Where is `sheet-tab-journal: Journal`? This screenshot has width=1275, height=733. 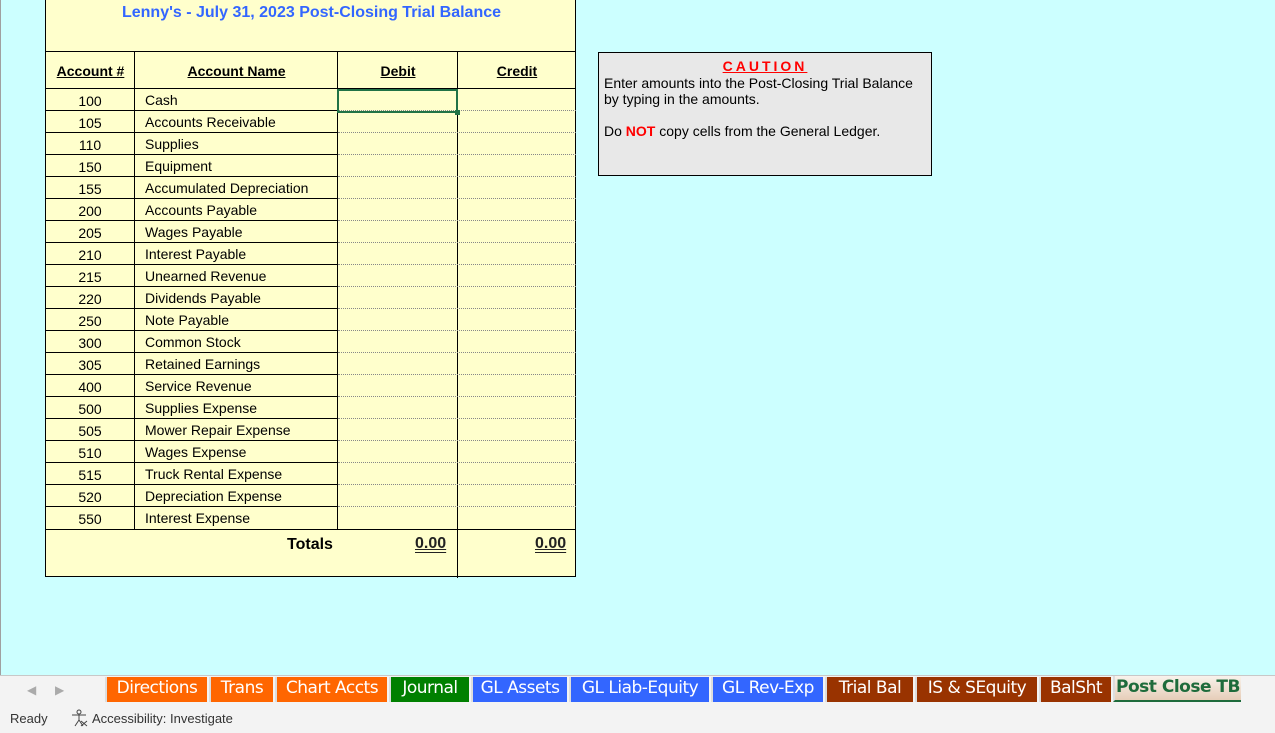
sheet-tab-journal: Journal is located at coordinates (429, 689).